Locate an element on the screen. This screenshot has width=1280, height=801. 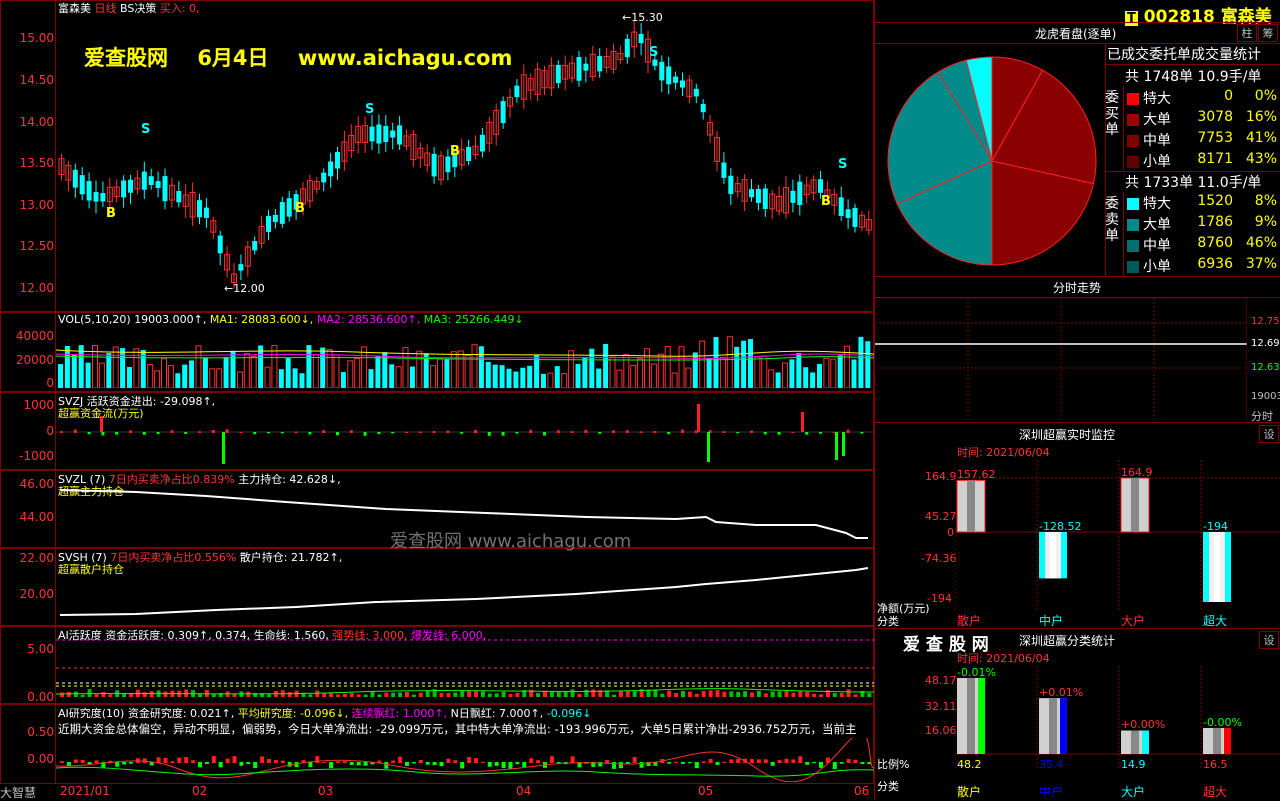
classify-bar-change: +0.00% is located at coordinates (1143, 725).